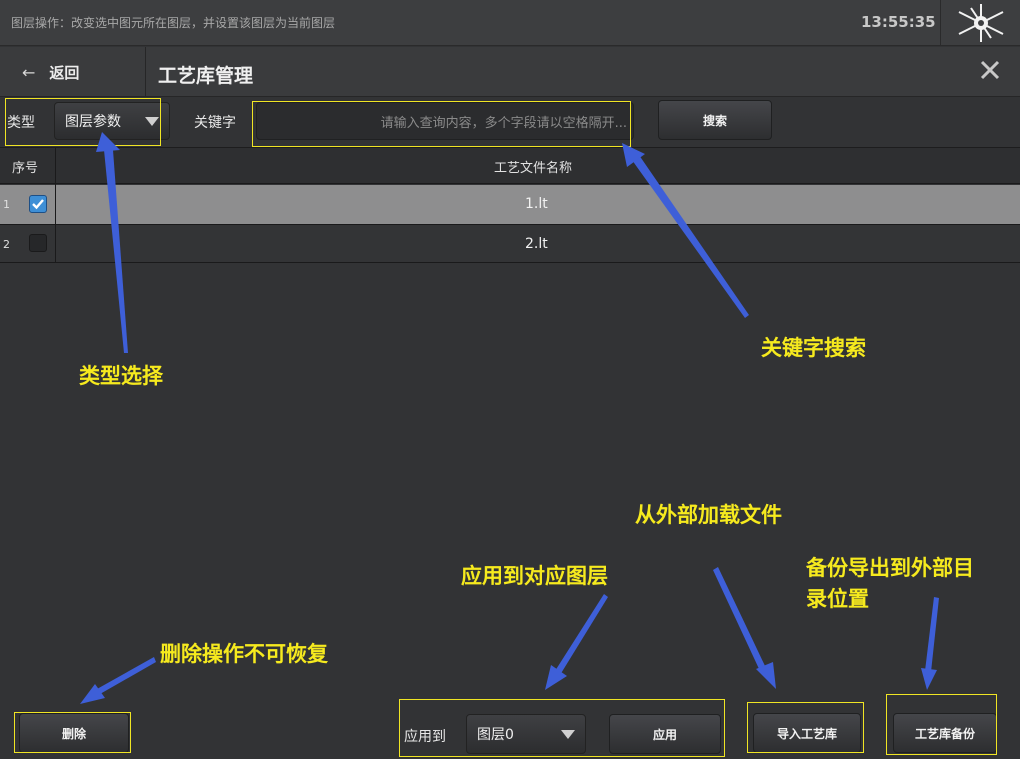  What do you see at coordinates (932, 634) in the screenshot?
I see `arrow-to-backup` at bounding box center [932, 634].